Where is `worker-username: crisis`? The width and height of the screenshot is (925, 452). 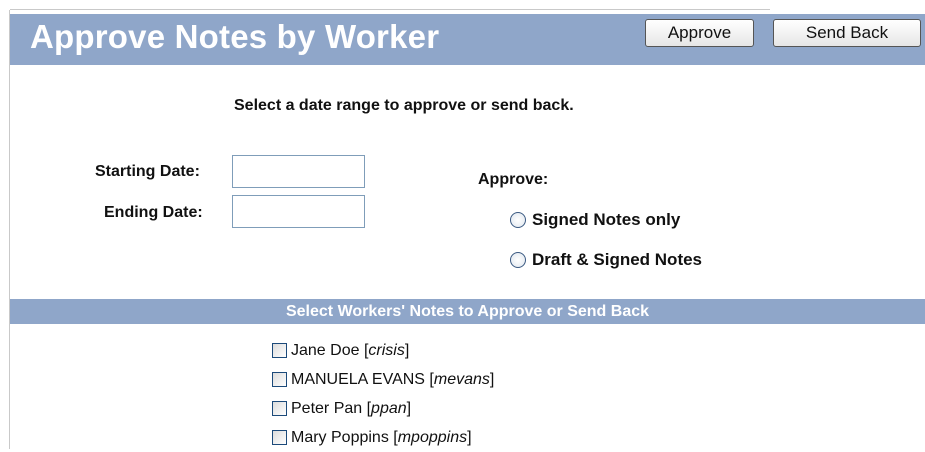 worker-username: crisis is located at coordinates (386, 350).